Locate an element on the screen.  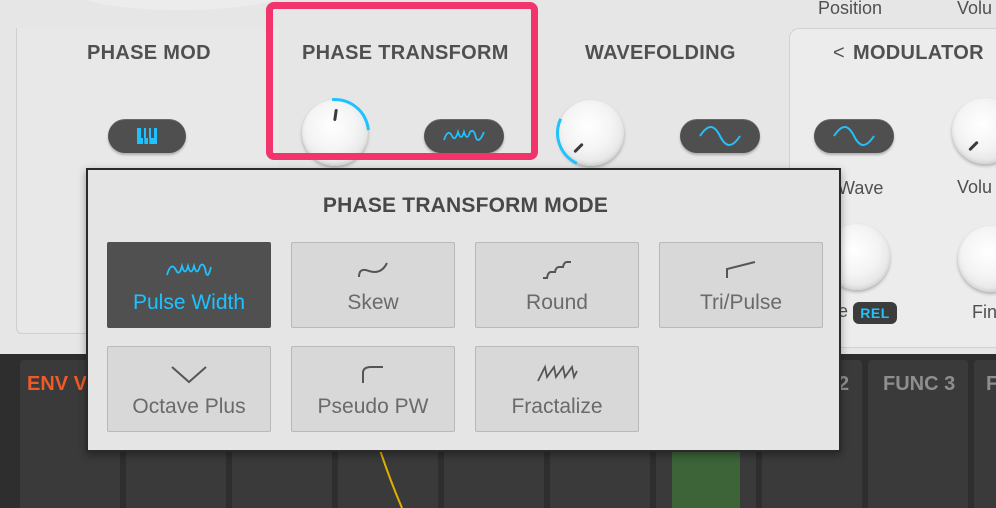
option-round: Round is located at coordinates (557, 285).